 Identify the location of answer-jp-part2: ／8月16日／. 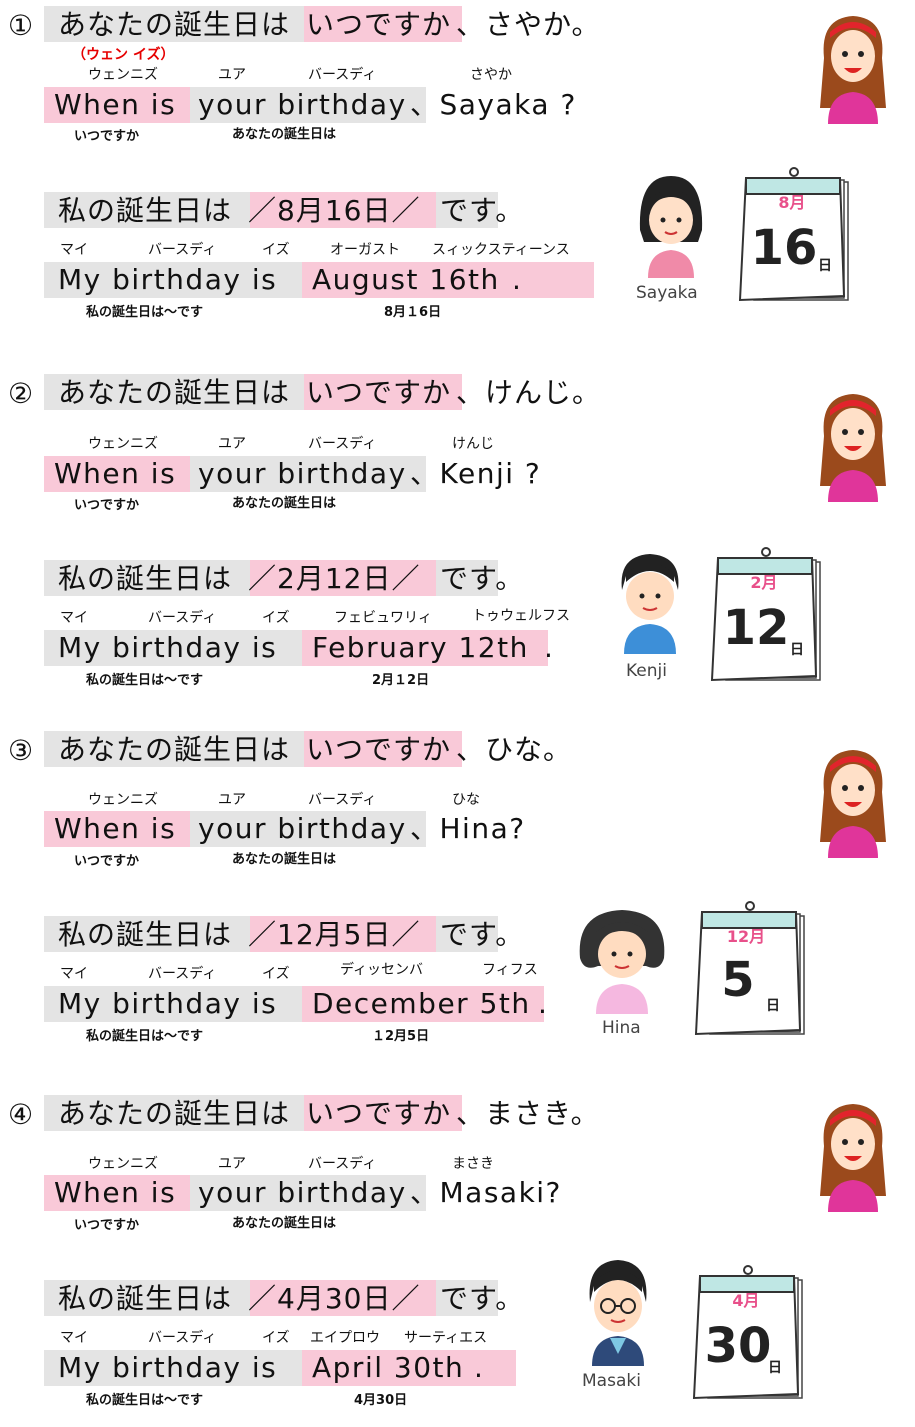
(334, 210).